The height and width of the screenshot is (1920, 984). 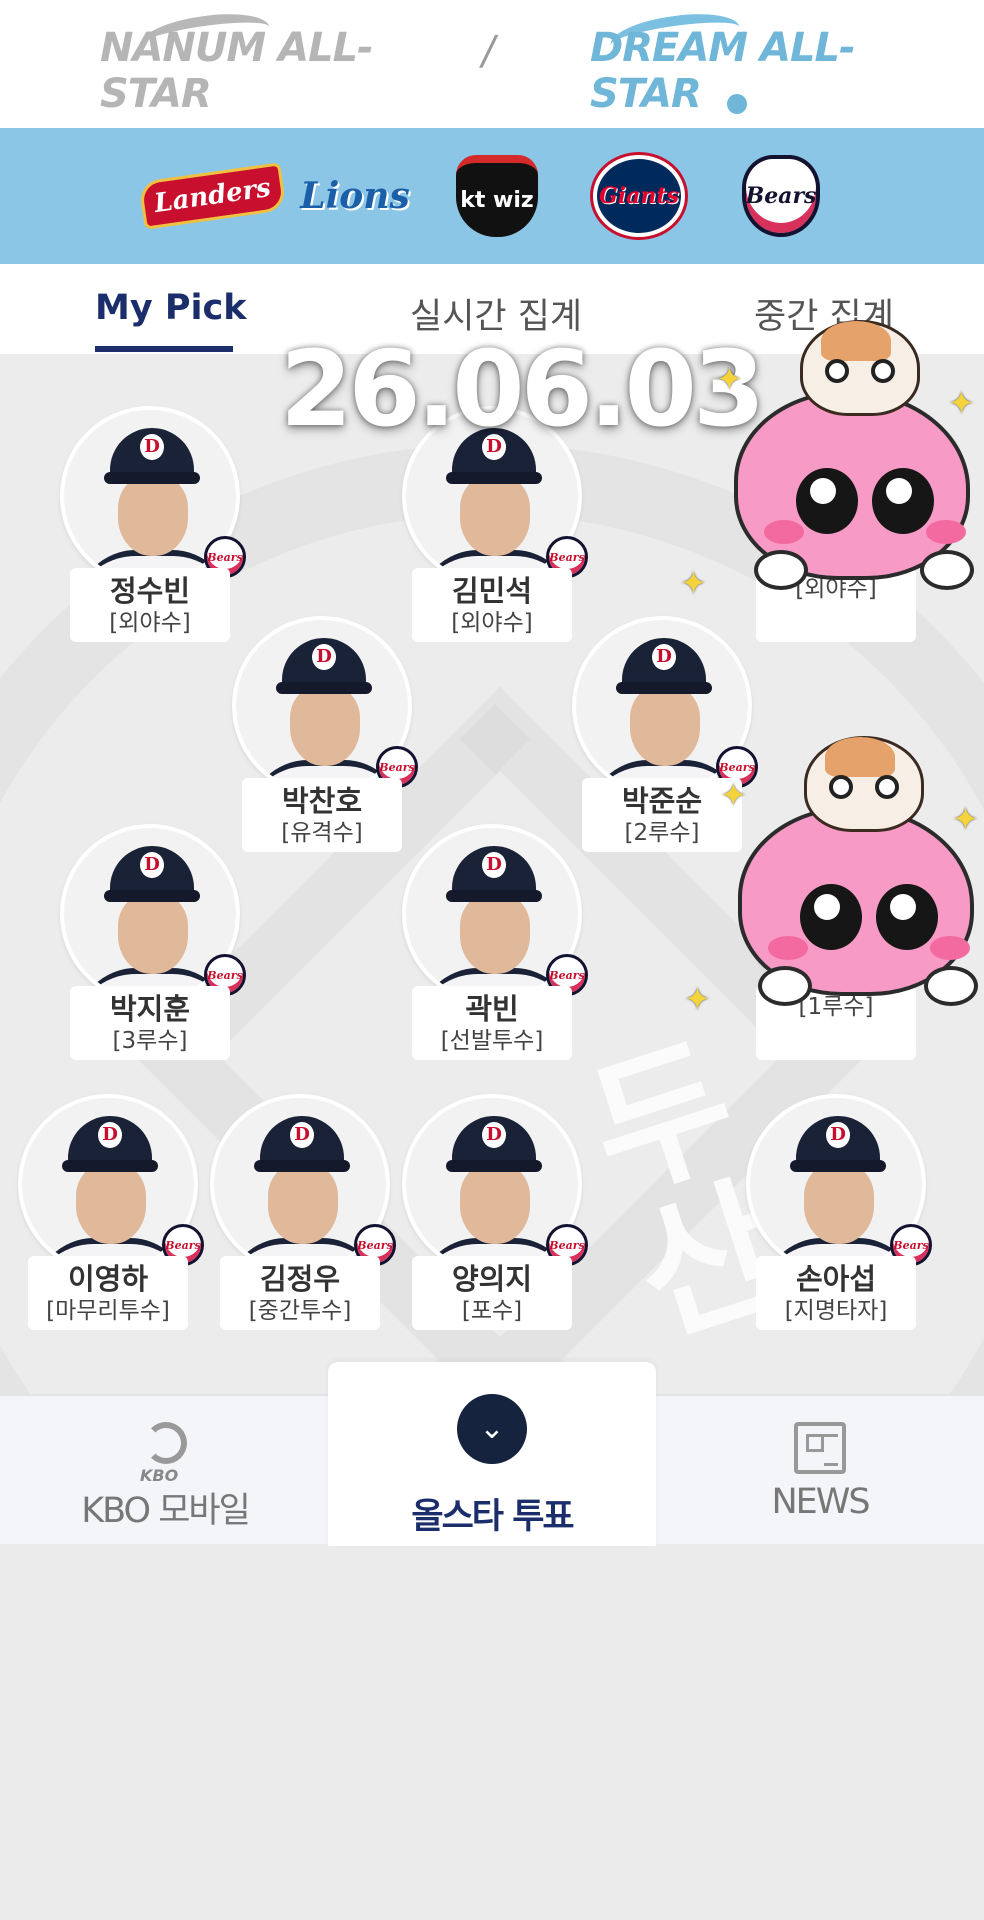 What do you see at coordinates (108, 1311) in the screenshot?
I see `player-position: [마무리투수]` at bounding box center [108, 1311].